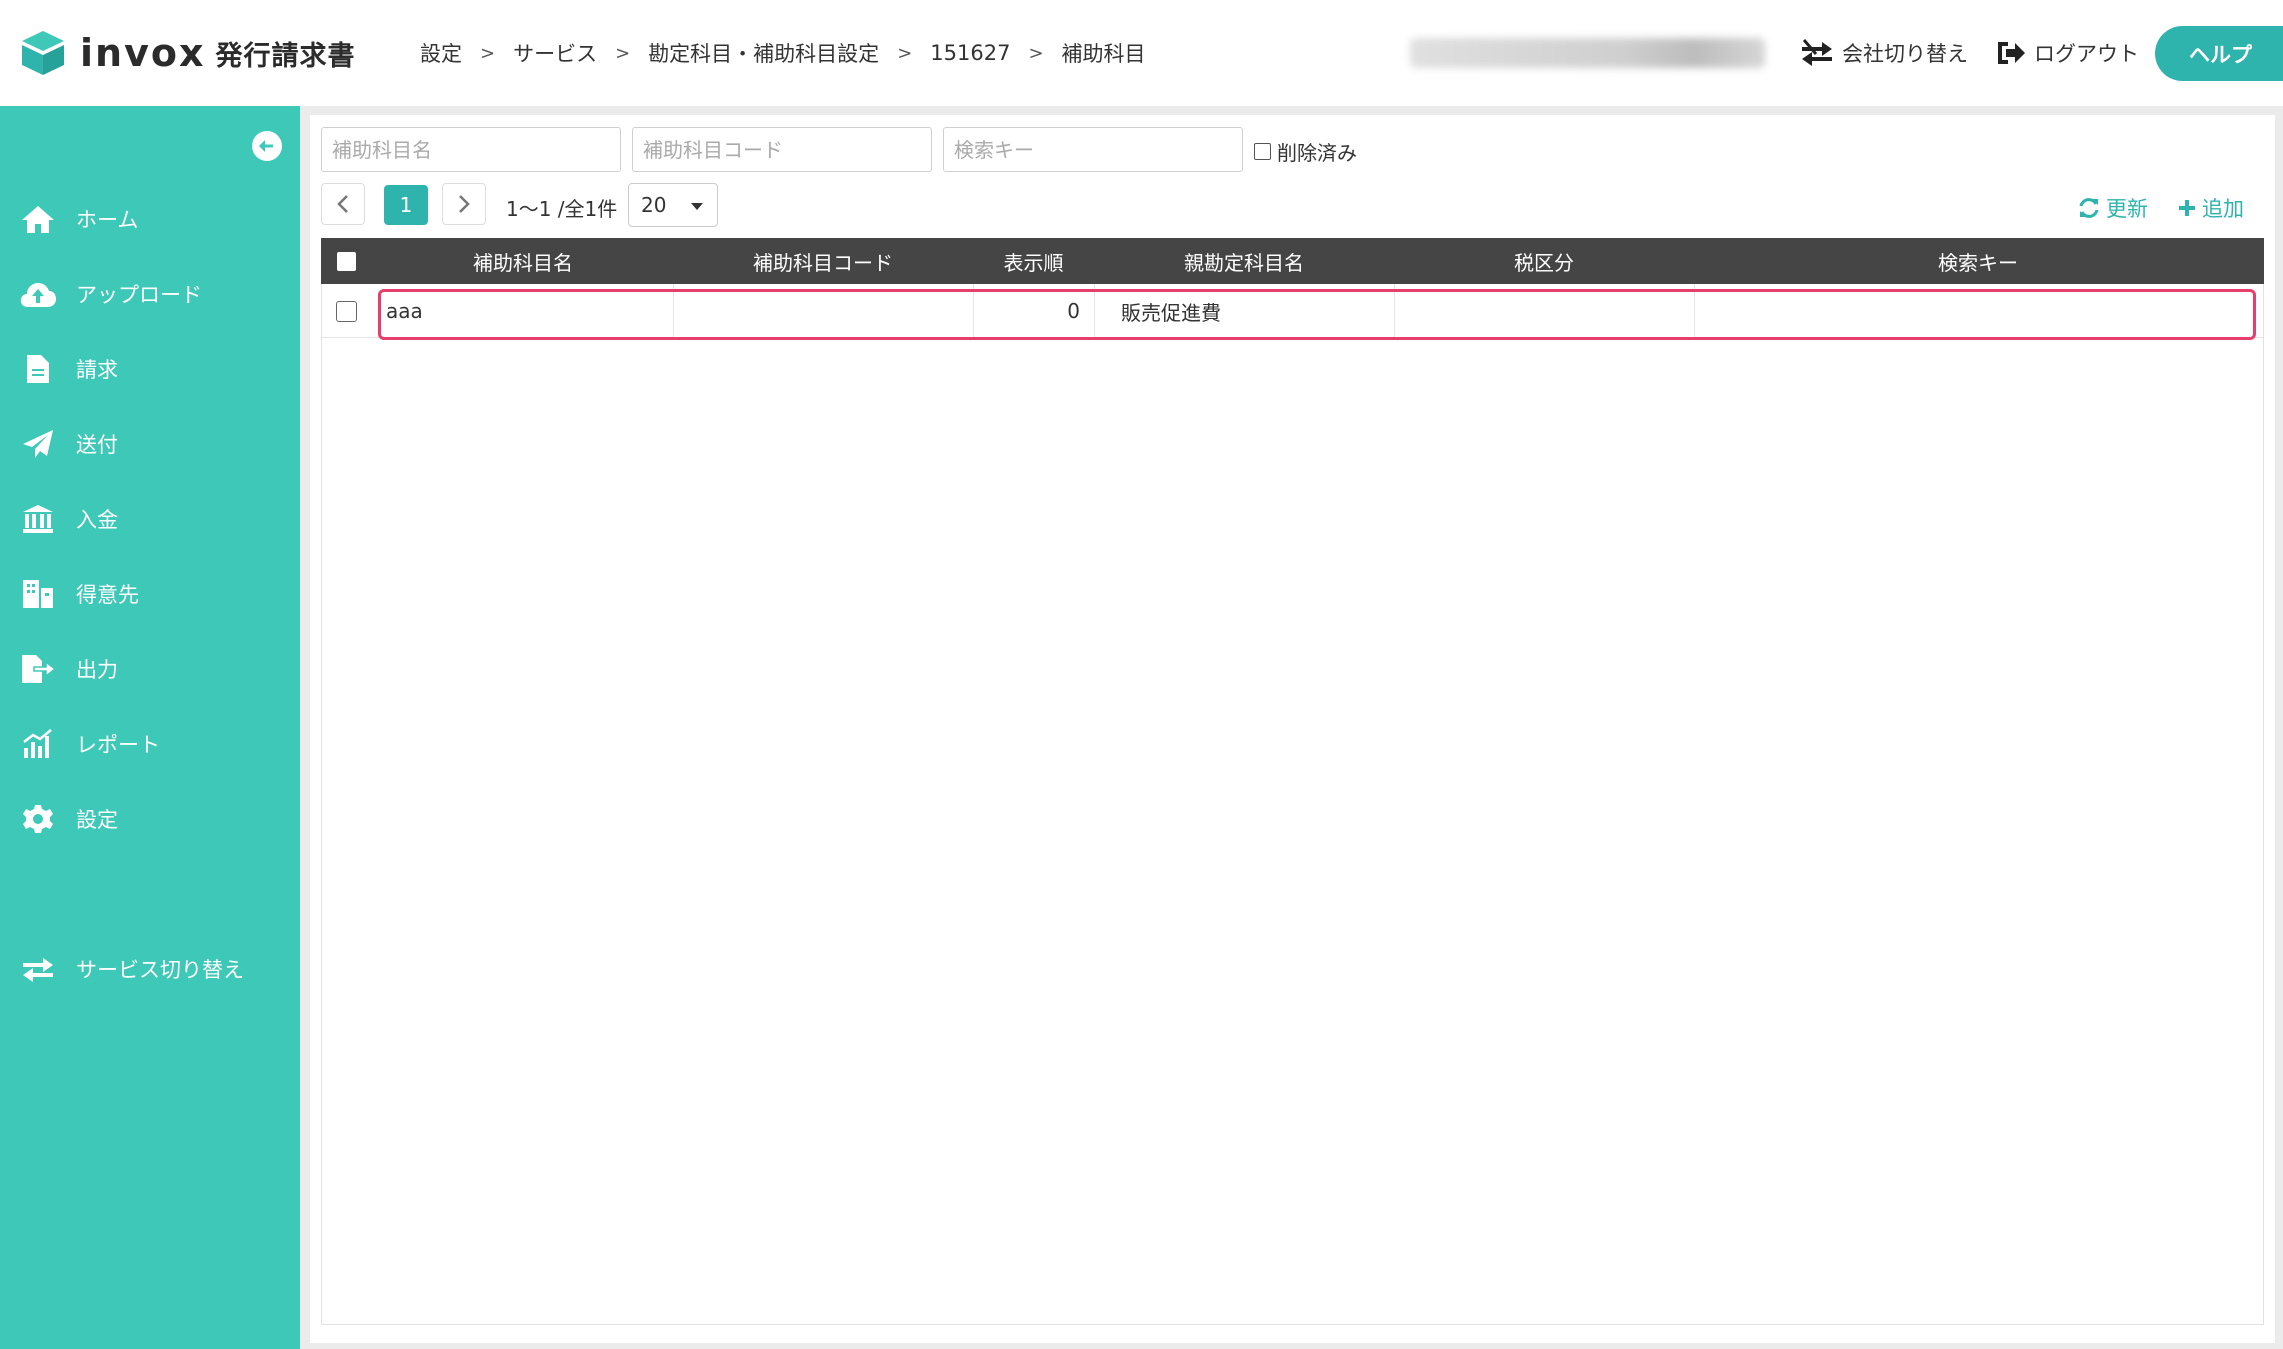  I want to click on sidebar-item-home: ホーム, so click(150, 219).